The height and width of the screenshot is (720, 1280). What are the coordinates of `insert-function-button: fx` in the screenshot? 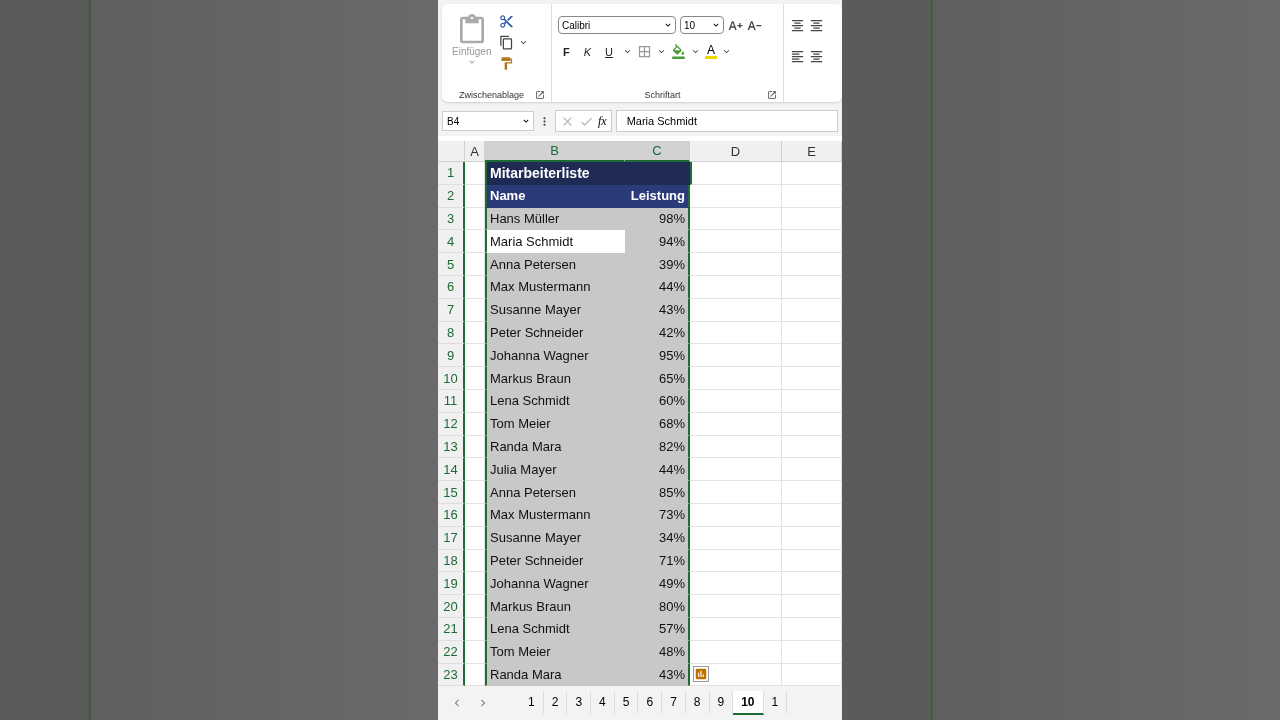 It's located at (602, 121).